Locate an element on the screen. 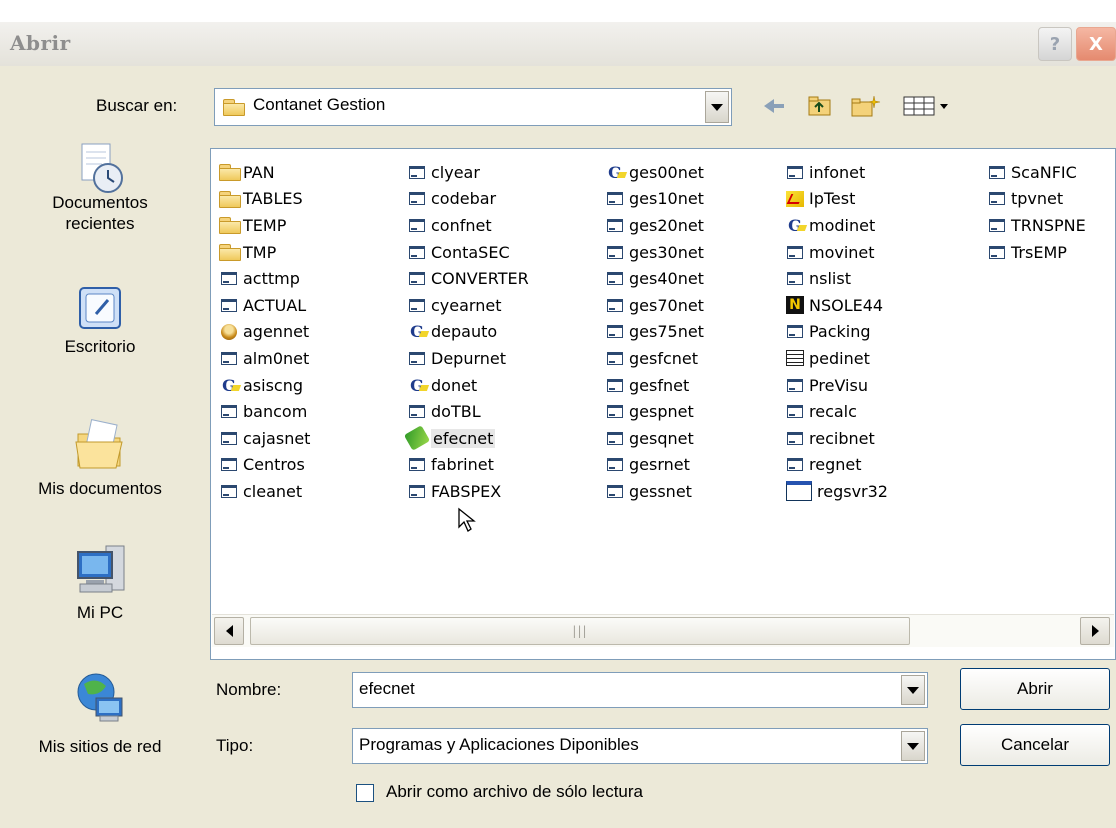 Image resolution: width=1116 pixels, height=828 pixels. scroll-right-button is located at coordinates (1095, 631).